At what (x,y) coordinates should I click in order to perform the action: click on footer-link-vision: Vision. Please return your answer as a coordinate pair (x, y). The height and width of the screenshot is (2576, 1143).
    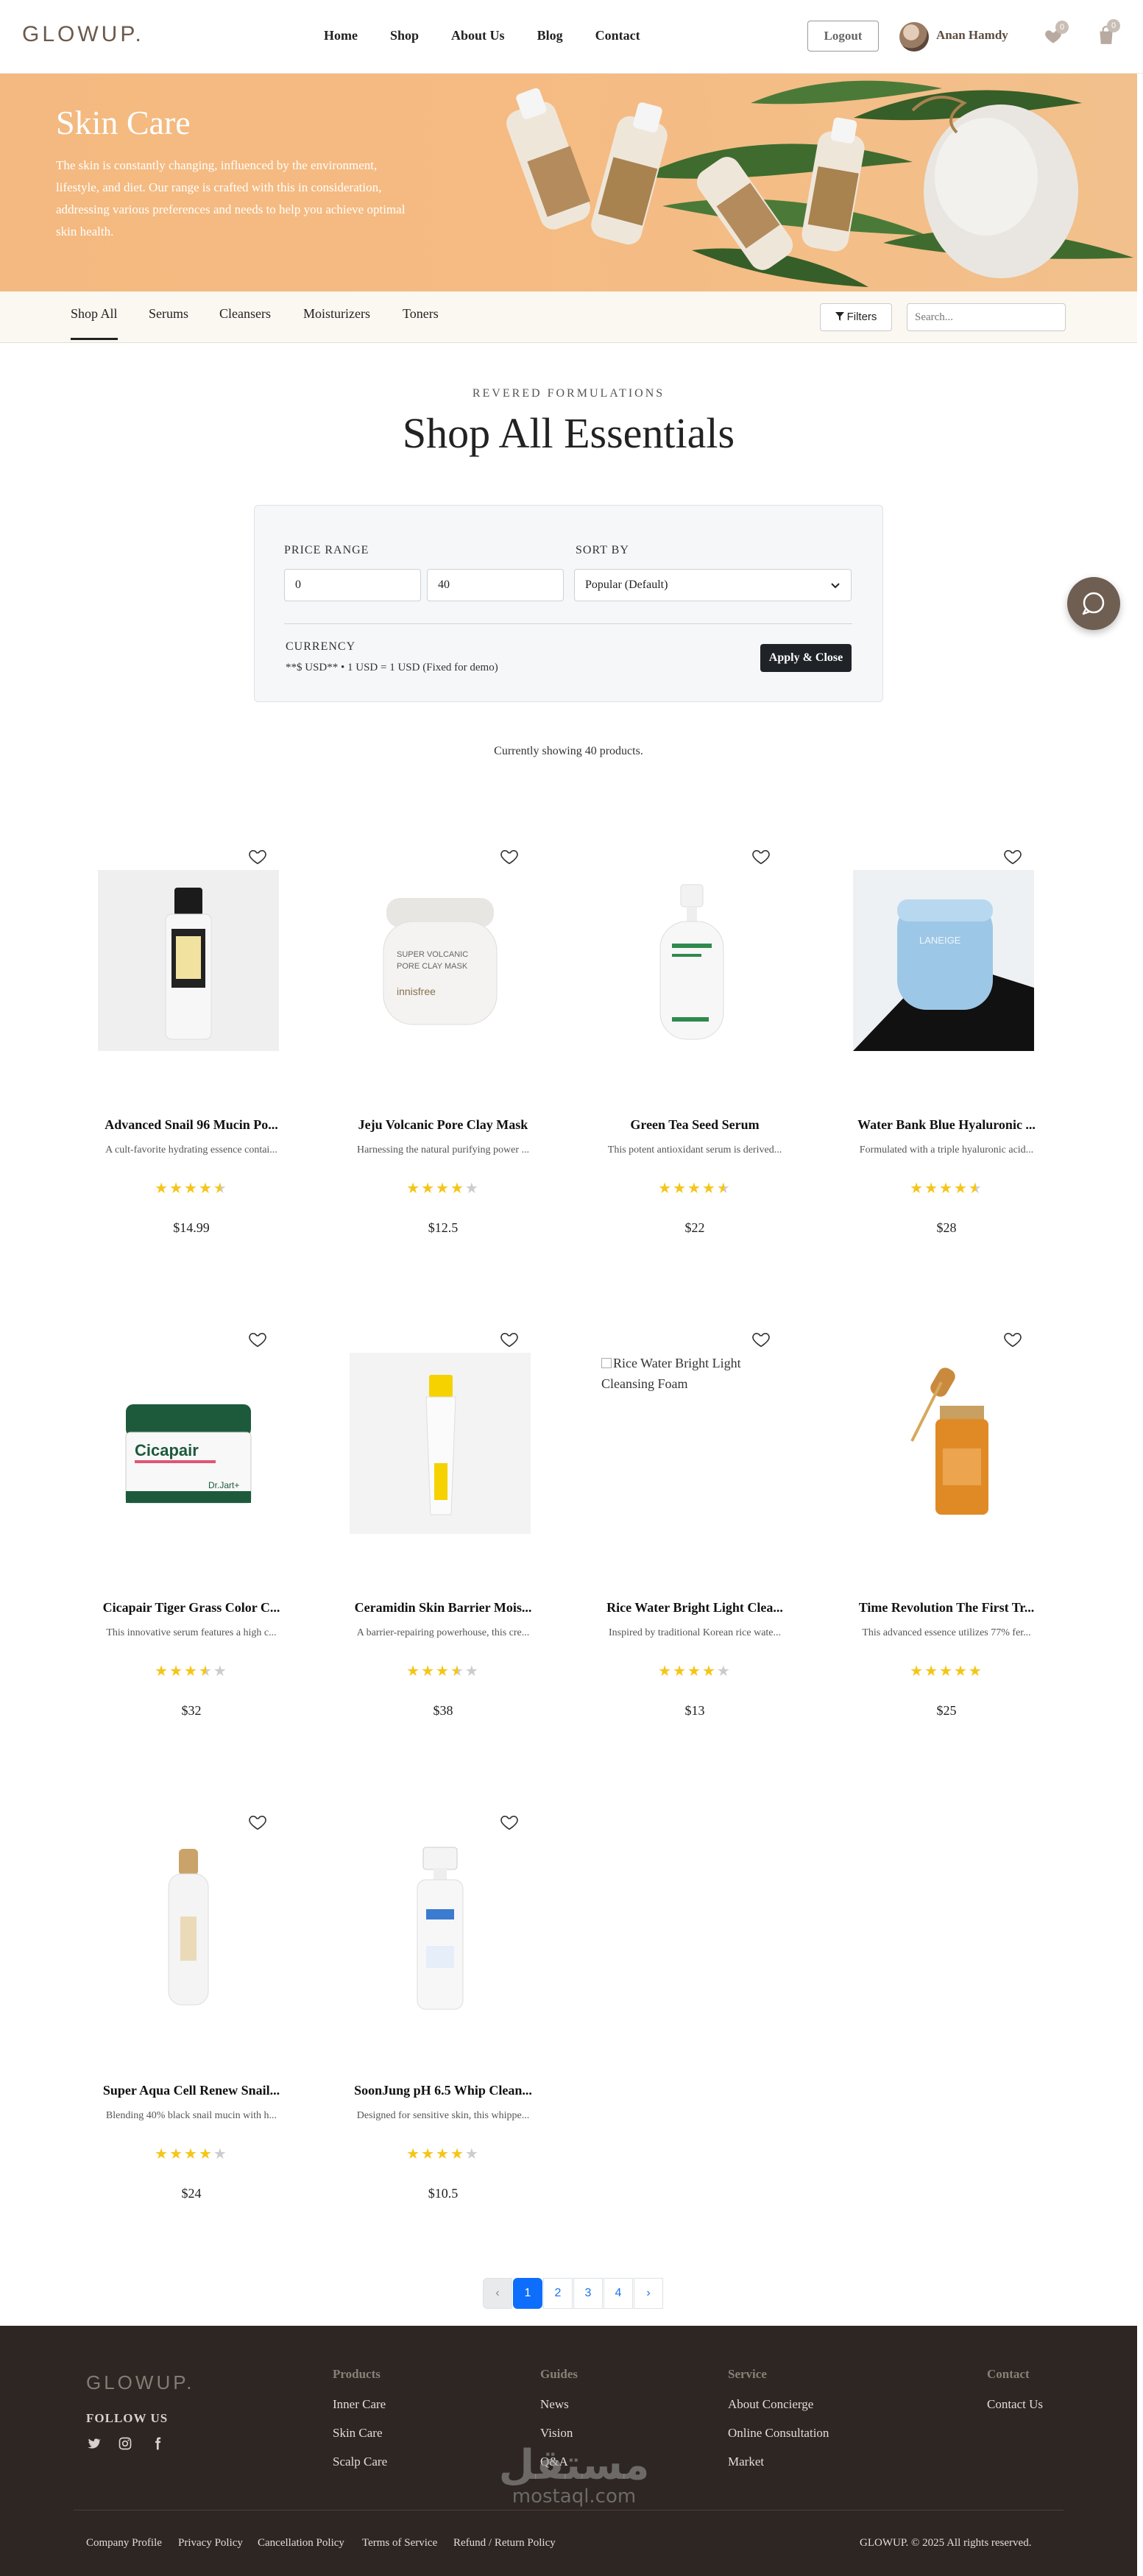
    Looking at the image, I should click on (556, 2433).